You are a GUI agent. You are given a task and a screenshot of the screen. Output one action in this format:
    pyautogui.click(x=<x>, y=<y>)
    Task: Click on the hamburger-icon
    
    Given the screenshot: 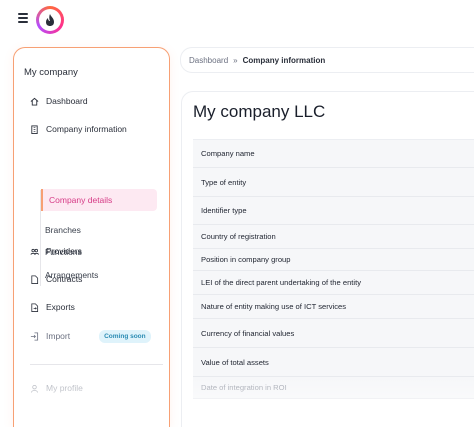 What is the action you would take?
    pyautogui.click(x=23, y=18)
    